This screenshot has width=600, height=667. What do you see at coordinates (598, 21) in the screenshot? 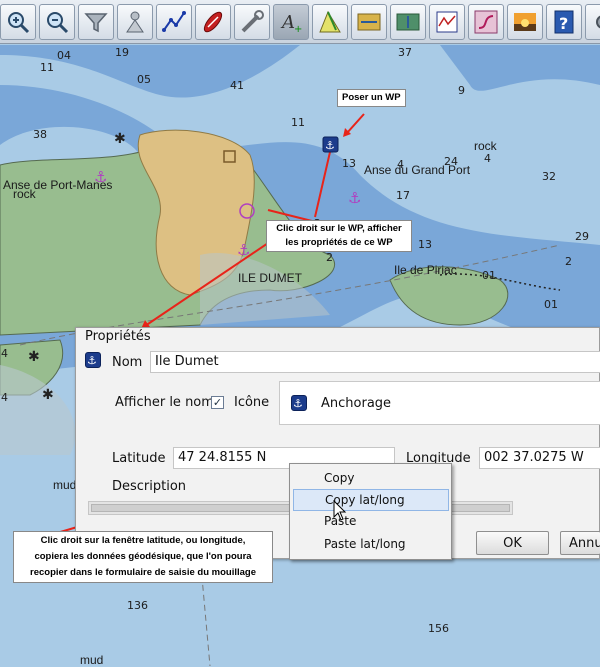
I see `settings-icon` at bounding box center [598, 21].